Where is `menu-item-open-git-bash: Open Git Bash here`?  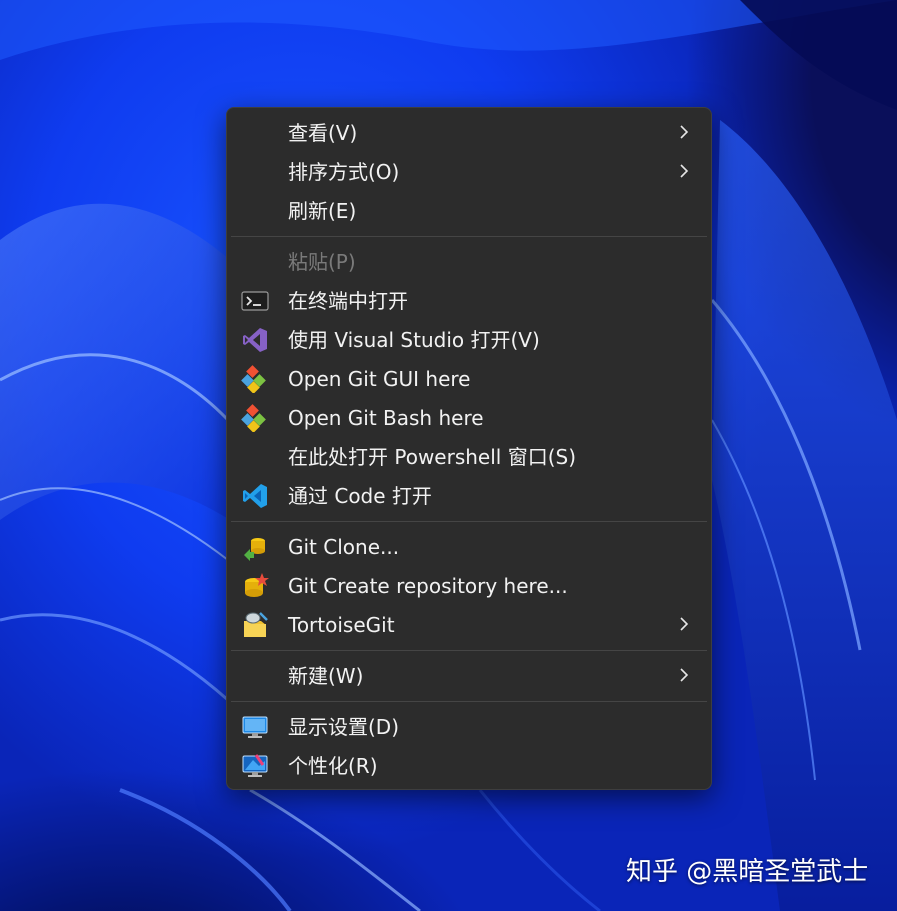 menu-item-open-git-bash: Open Git Bash here is located at coordinates (469, 417).